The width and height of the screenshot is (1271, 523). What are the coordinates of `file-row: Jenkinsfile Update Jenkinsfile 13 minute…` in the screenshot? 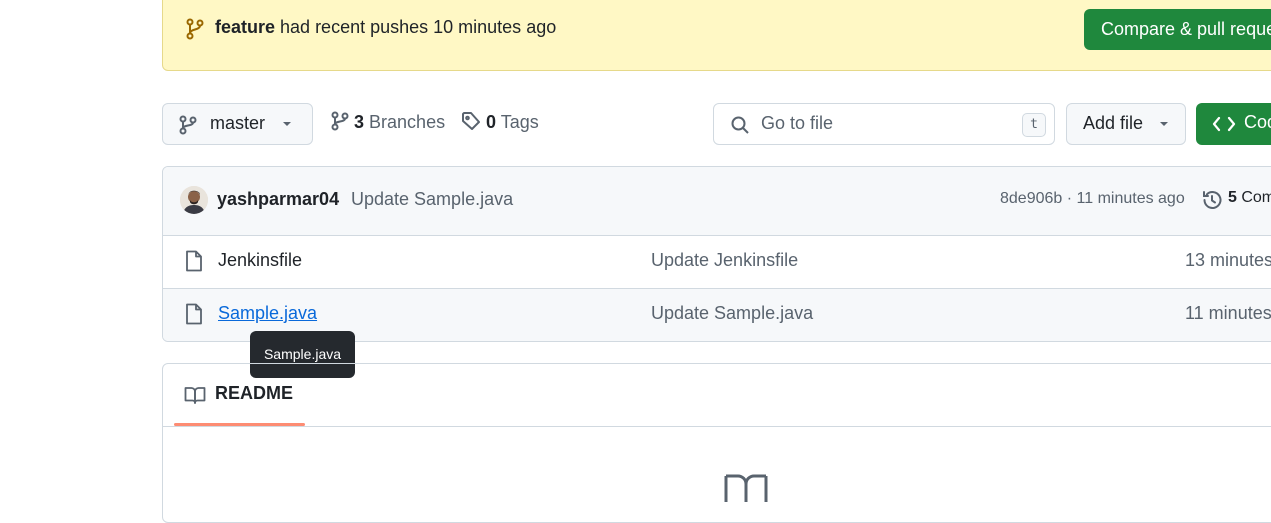 It's located at (717, 262).